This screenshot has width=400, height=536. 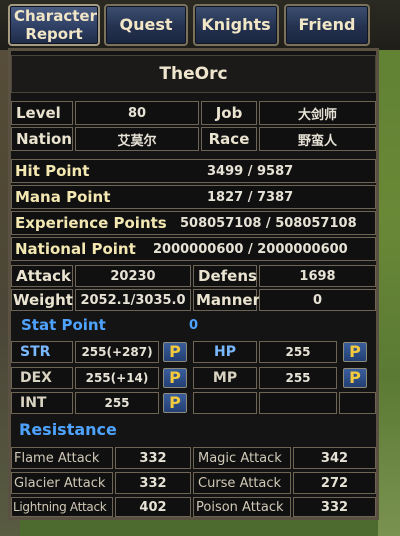 I want to click on nation-label: Nation, so click(x=44, y=139).